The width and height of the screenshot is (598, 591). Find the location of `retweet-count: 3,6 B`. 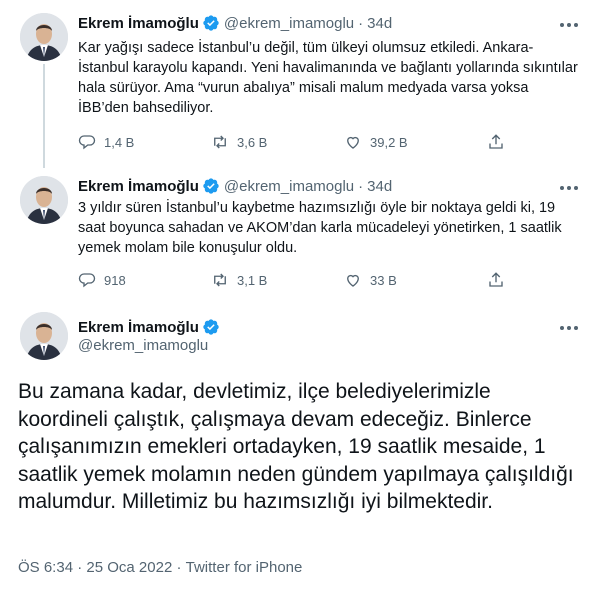

retweet-count: 3,6 B is located at coordinates (252, 142).